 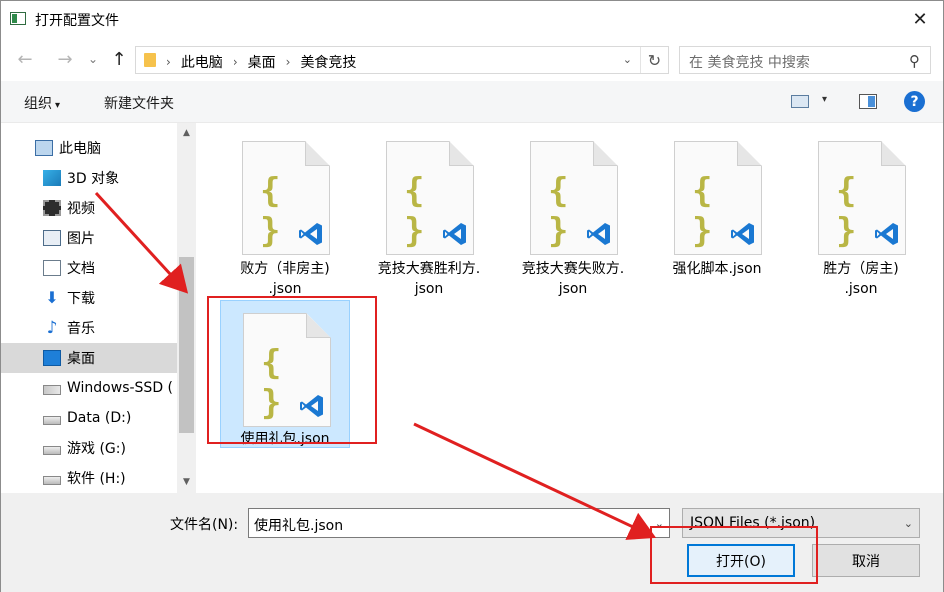 I want to click on sidebar-item-windows-ssd: Windows-SSD (, so click(x=89, y=388).